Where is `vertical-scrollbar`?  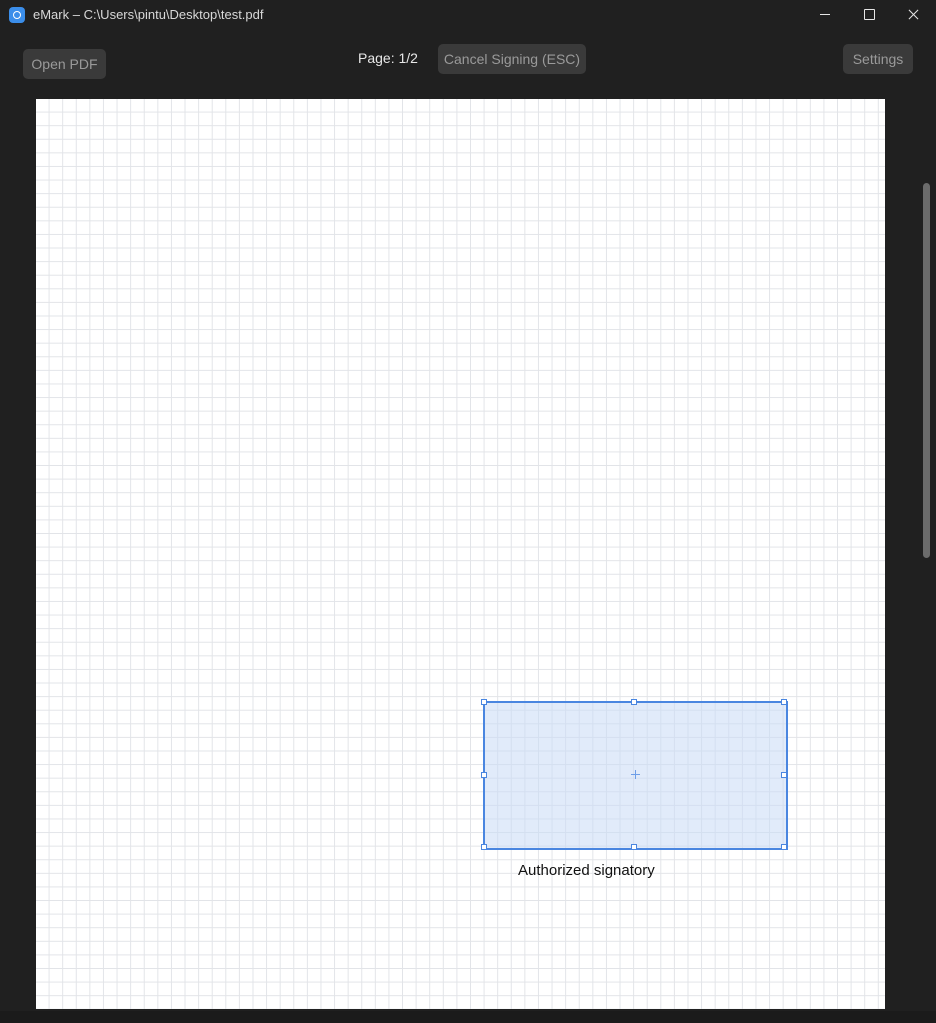 vertical-scrollbar is located at coordinates (927, 561).